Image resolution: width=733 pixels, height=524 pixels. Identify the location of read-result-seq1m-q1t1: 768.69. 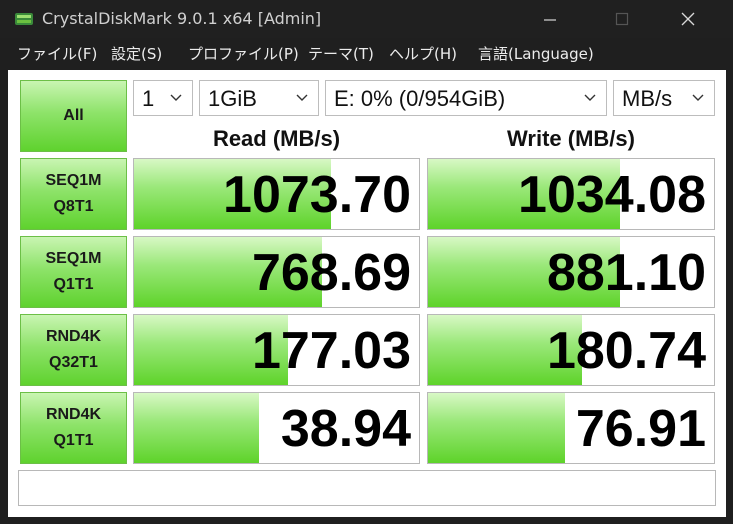
(276, 272).